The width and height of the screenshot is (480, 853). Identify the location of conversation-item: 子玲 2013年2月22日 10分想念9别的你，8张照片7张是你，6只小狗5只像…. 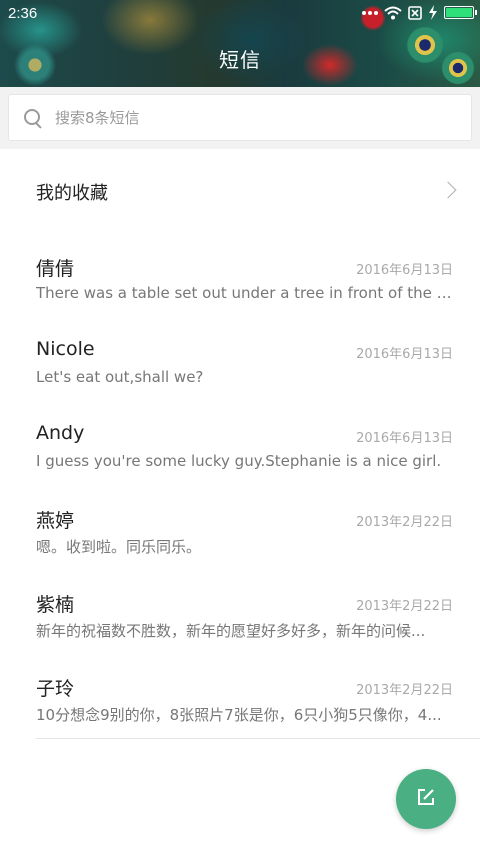
(240, 696).